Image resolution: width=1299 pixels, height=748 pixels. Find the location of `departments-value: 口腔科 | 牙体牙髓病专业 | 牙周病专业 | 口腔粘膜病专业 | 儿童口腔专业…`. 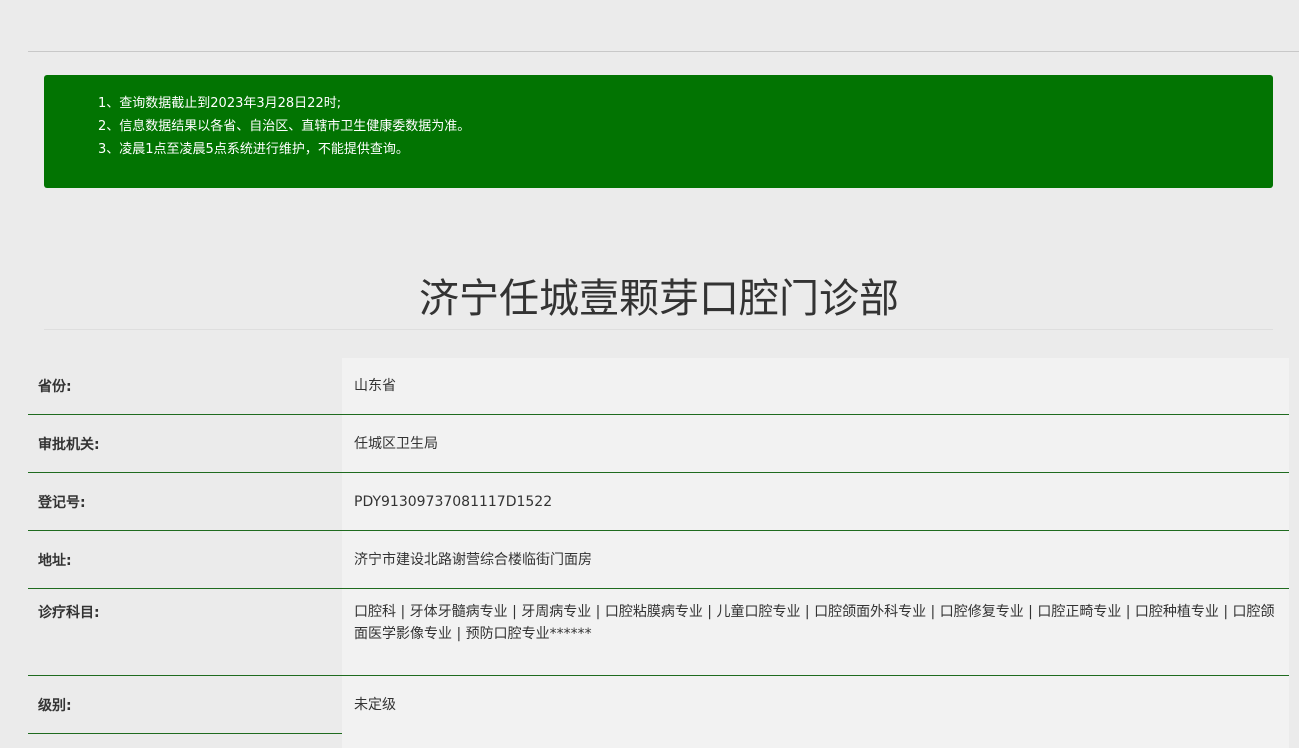

departments-value: 口腔科 | 牙体牙髓病专业 | 牙周病专业 | 口腔粘膜病专业 | 儿童口腔专业… is located at coordinates (815, 632).